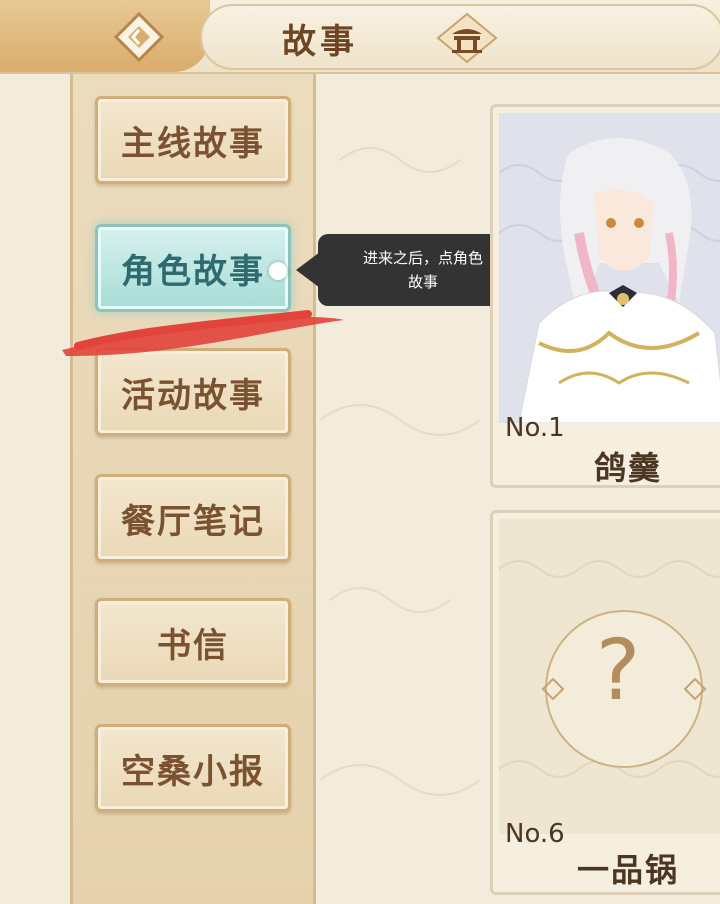  What do you see at coordinates (193, 645) in the screenshot?
I see `sidebar-item-label: 书信` at bounding box center [193, 645].